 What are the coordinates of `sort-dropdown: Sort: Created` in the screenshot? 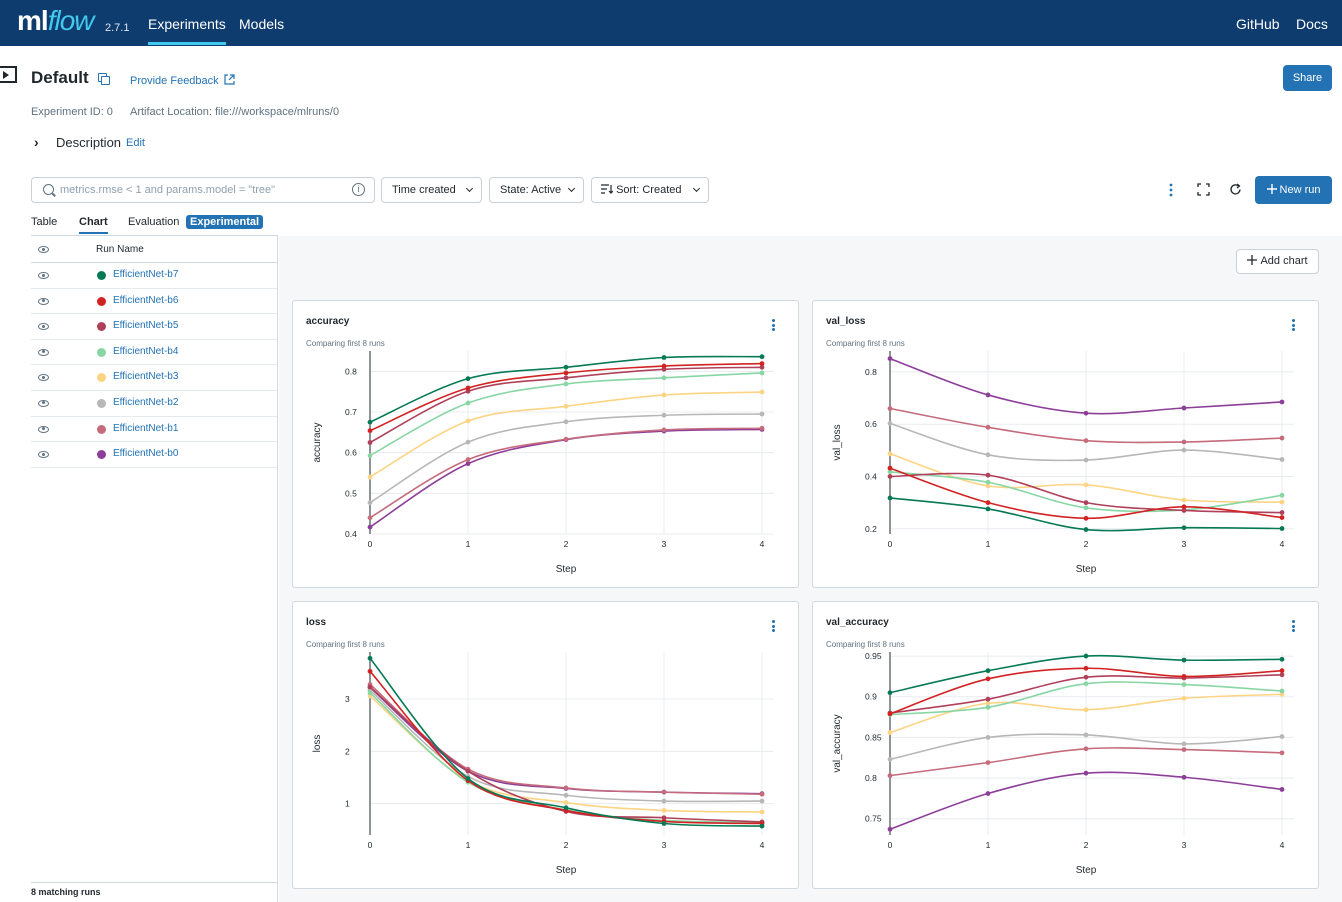 It's located at (650, 190).